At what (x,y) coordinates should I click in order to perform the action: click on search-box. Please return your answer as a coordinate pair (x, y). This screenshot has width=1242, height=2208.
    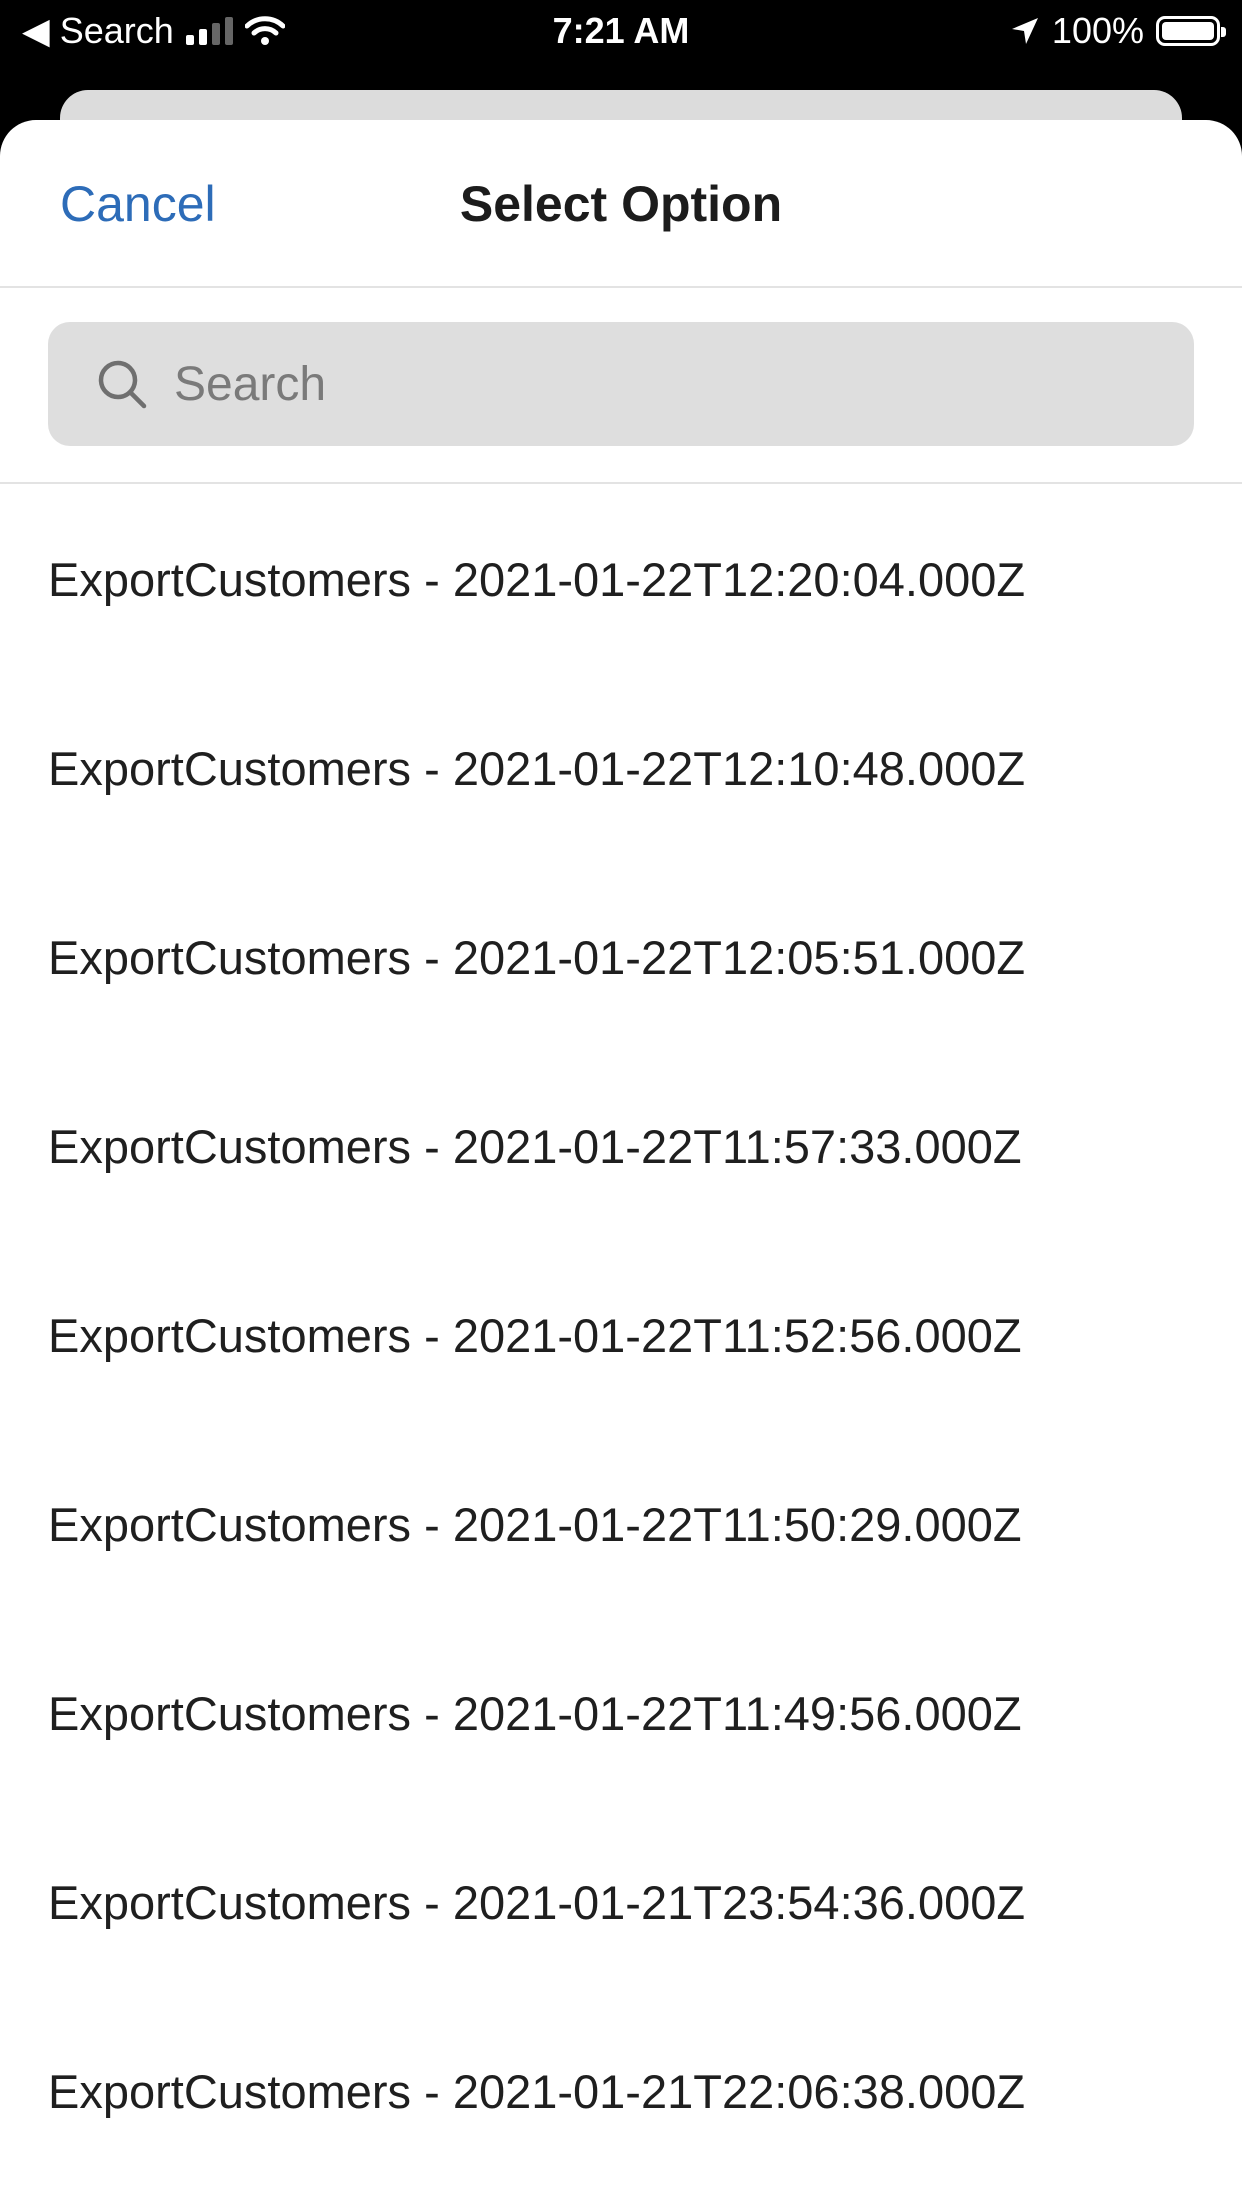
    Looking at the image, I should click on (621, 384).